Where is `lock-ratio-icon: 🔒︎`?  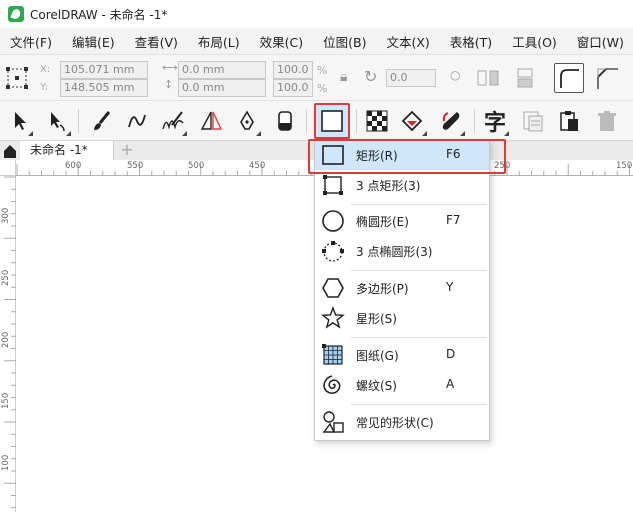 lock-ratio-icon: 🔒︎ is located at coordinates (343, 77).